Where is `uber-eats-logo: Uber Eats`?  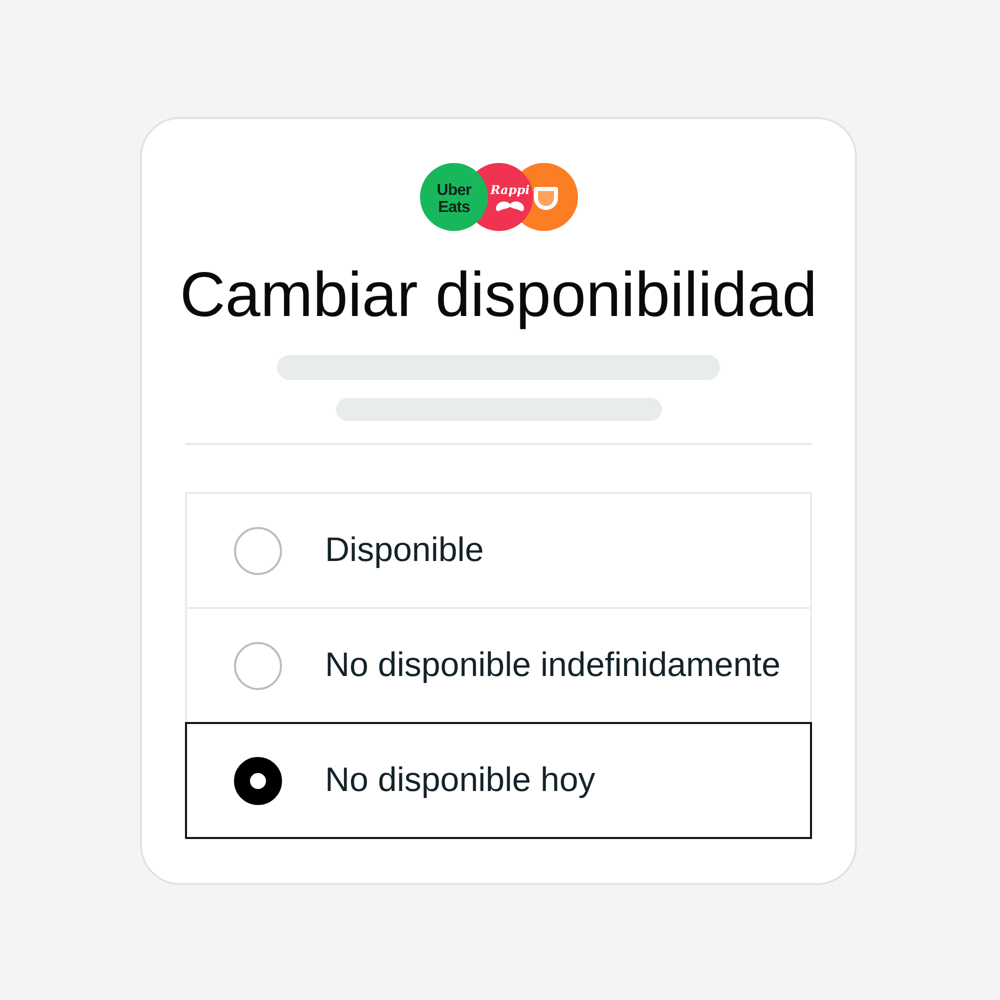 uber-eats-logo: Uber Eats is located at coordinates (454, 197).